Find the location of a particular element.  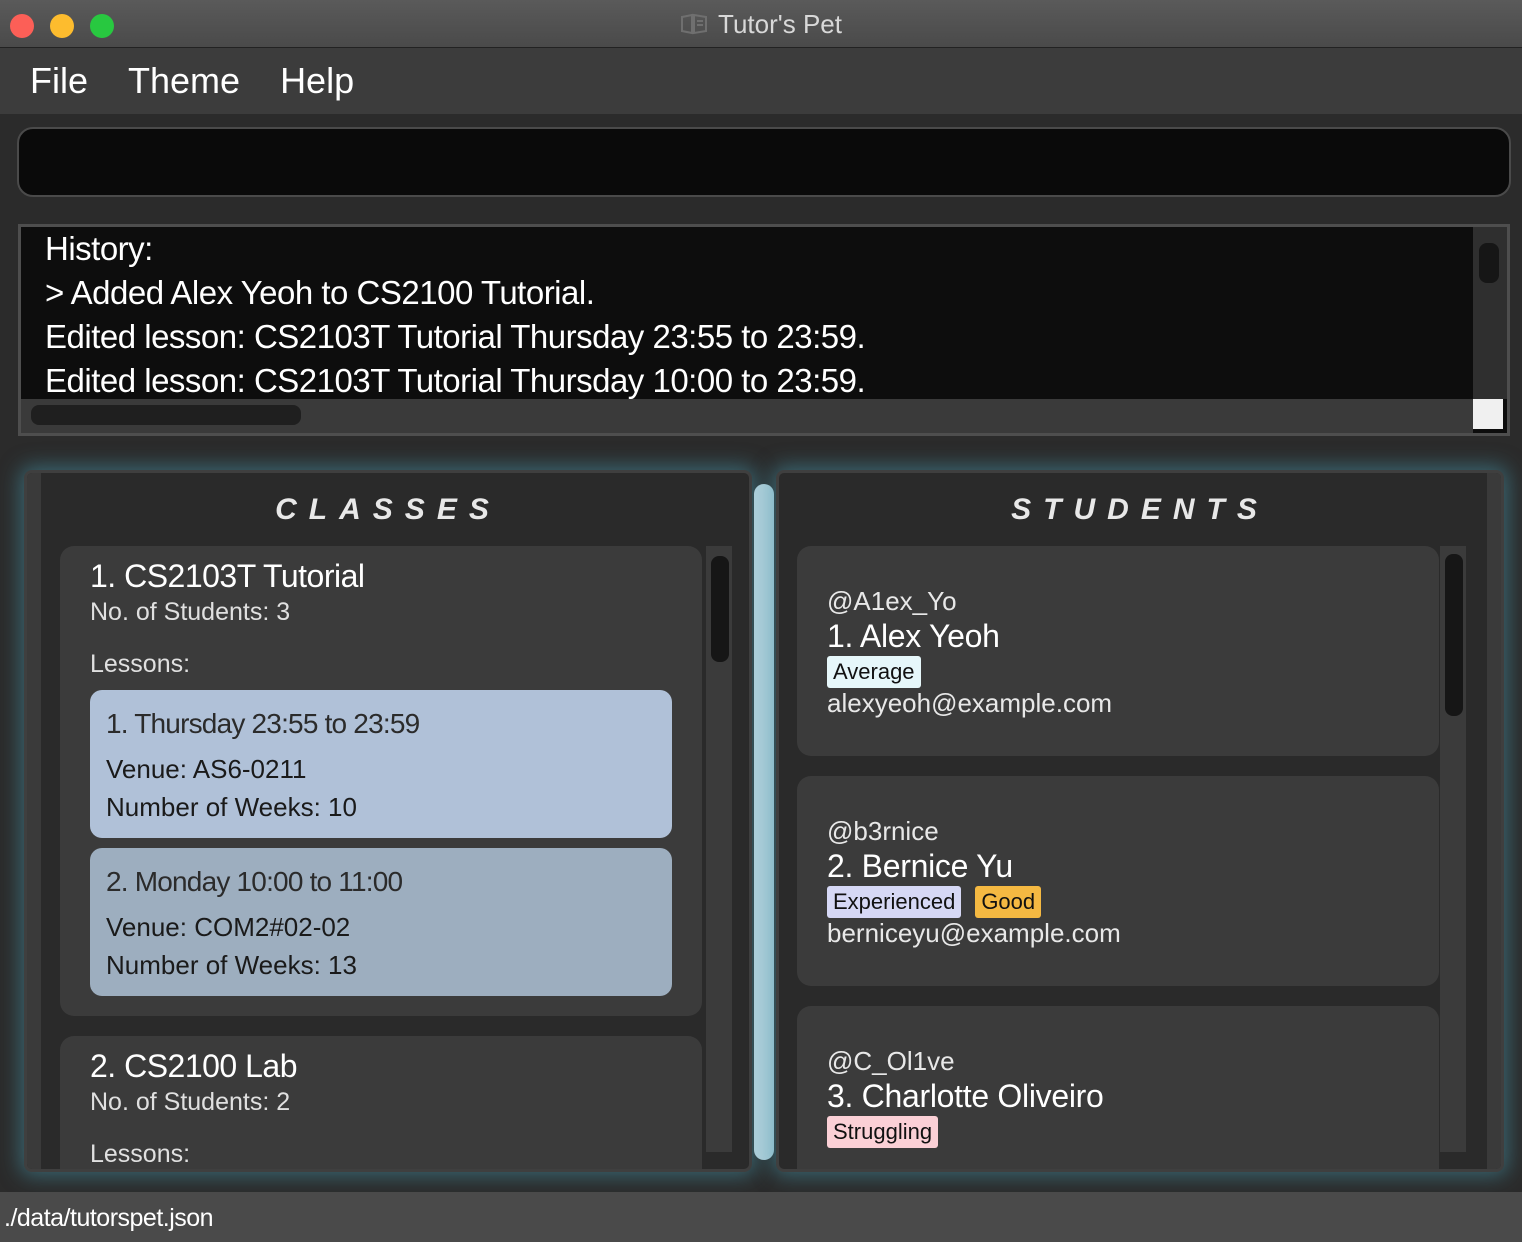

lesson-venue: Venue: AS6-0211 is located at coordinates (206, 769).